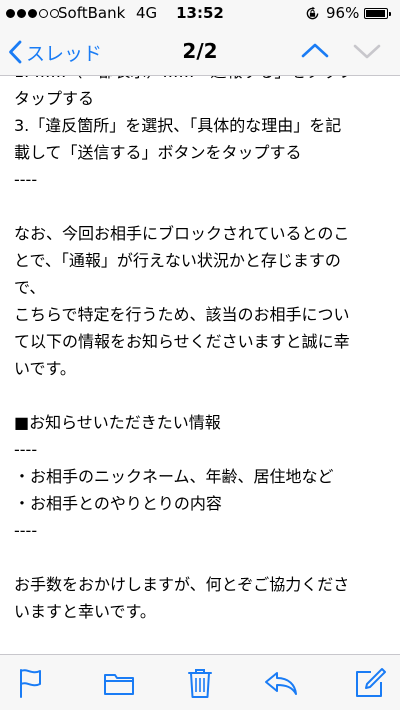  What do you see at coordinates (178, 125) in the screenshot?
I see `message-line: 3.「違反箇所」を選択、「具体的な理由」を記` at bounding box center [178, 125].